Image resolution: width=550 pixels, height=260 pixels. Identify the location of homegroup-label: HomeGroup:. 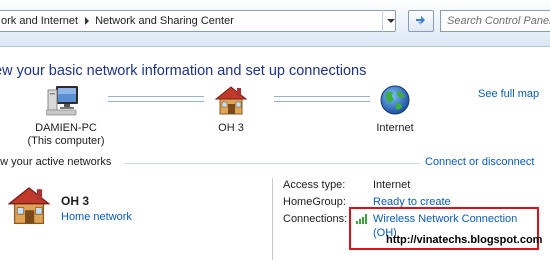
(314, 202).